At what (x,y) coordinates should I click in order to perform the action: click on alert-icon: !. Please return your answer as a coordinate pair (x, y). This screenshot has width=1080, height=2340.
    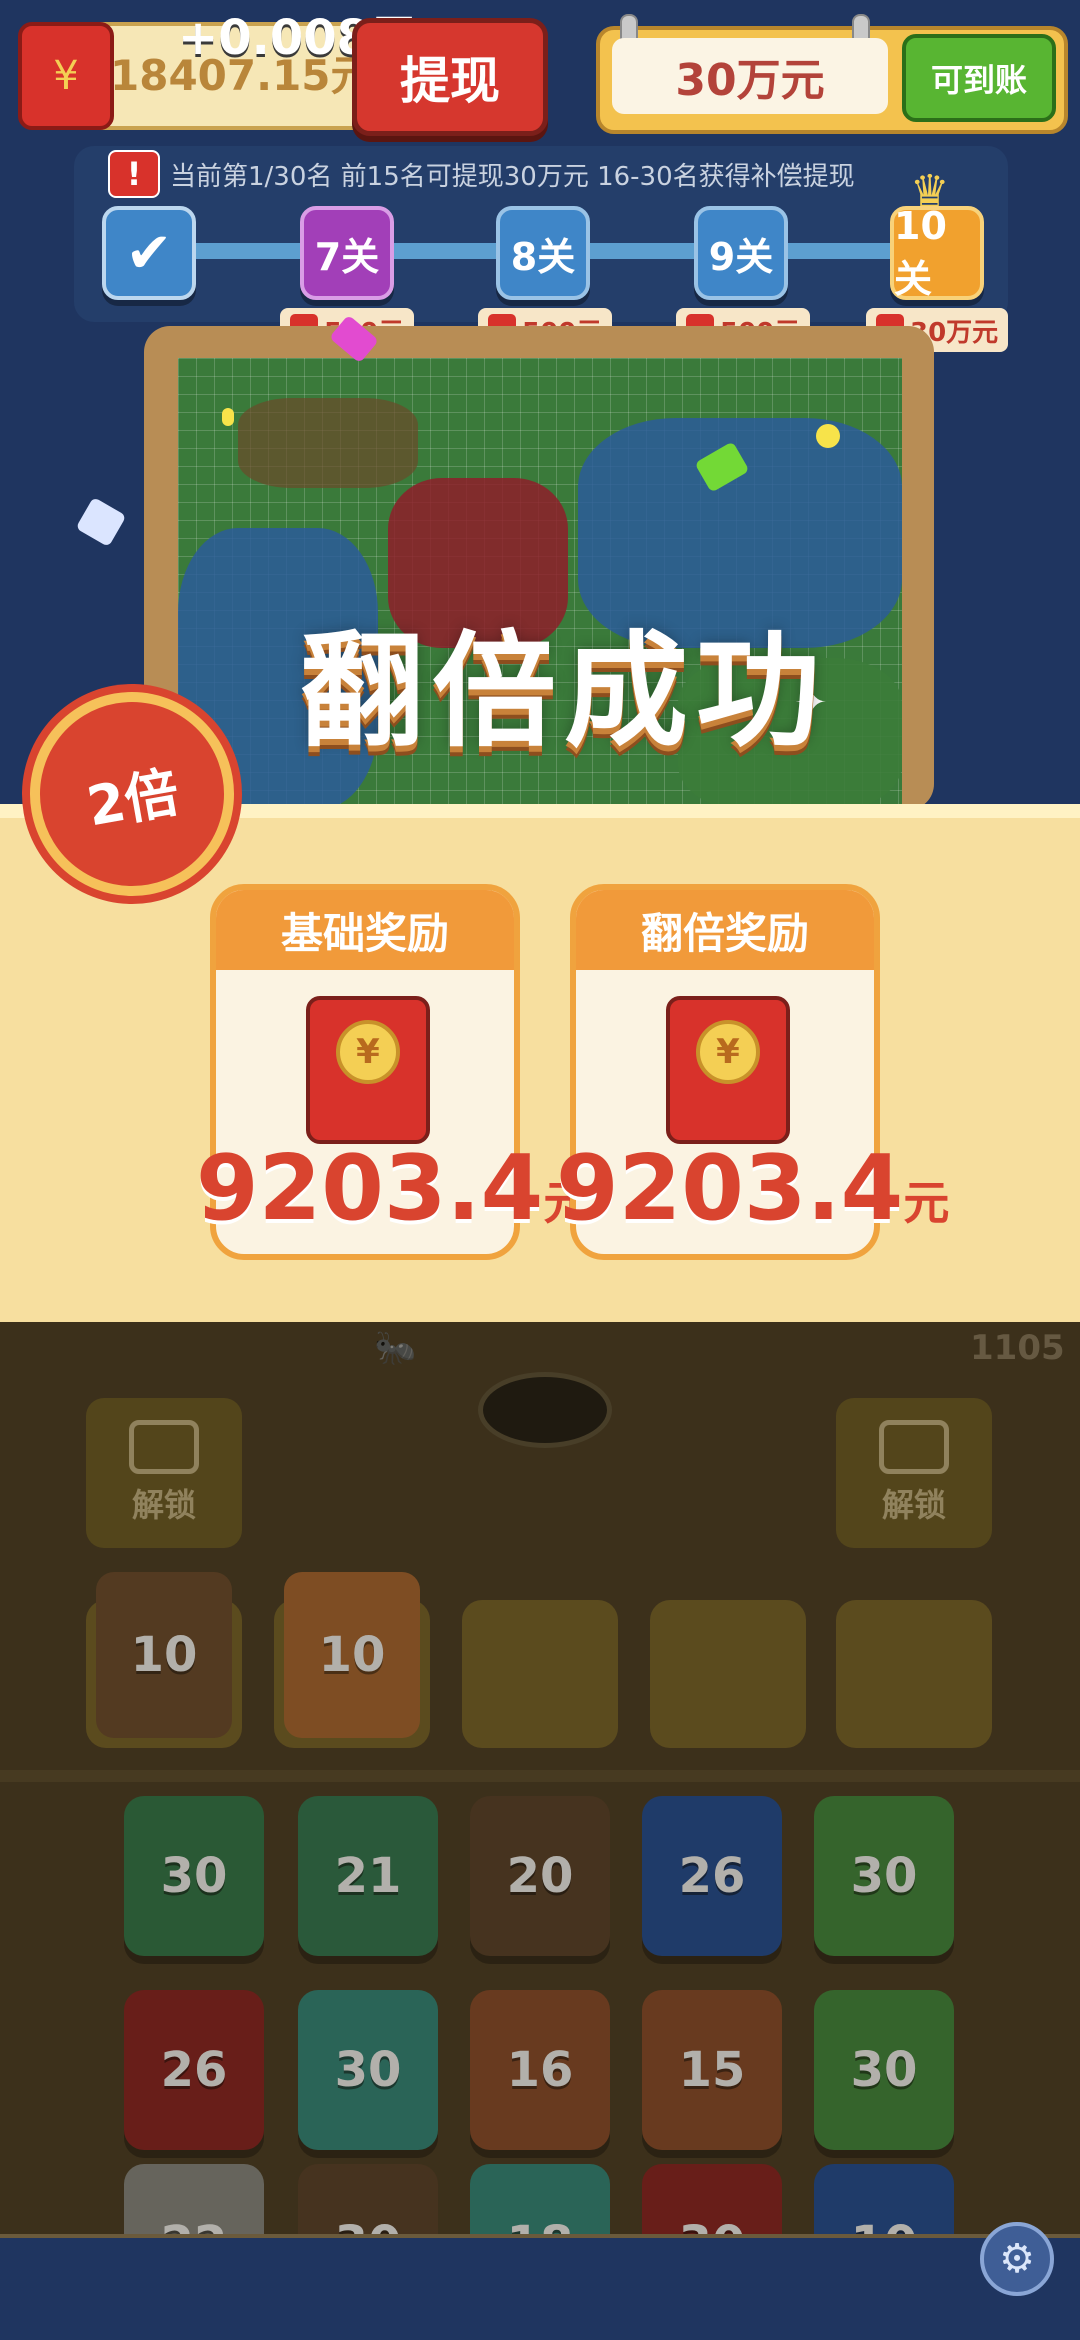
    Looking at the image, I should click on (134, 174).